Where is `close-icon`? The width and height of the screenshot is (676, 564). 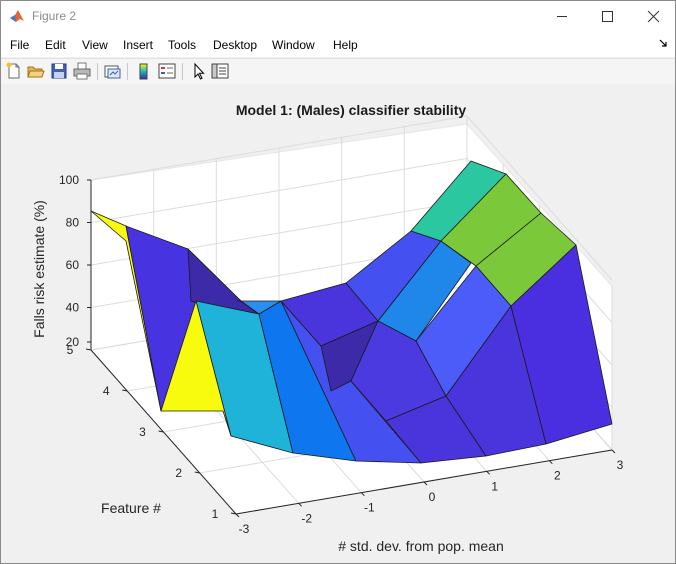
close-icon is located at coordinates (653, 16).